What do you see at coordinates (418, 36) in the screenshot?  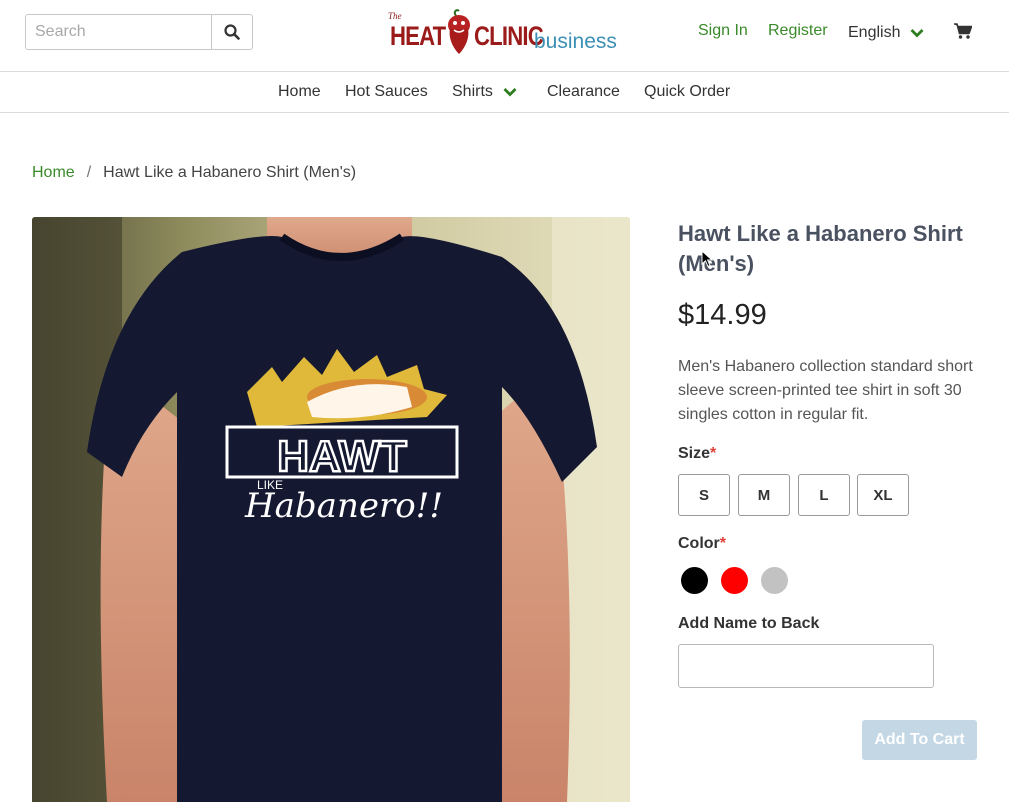 I see `logo-heat: HEAT` at bounding box center [418, 36].